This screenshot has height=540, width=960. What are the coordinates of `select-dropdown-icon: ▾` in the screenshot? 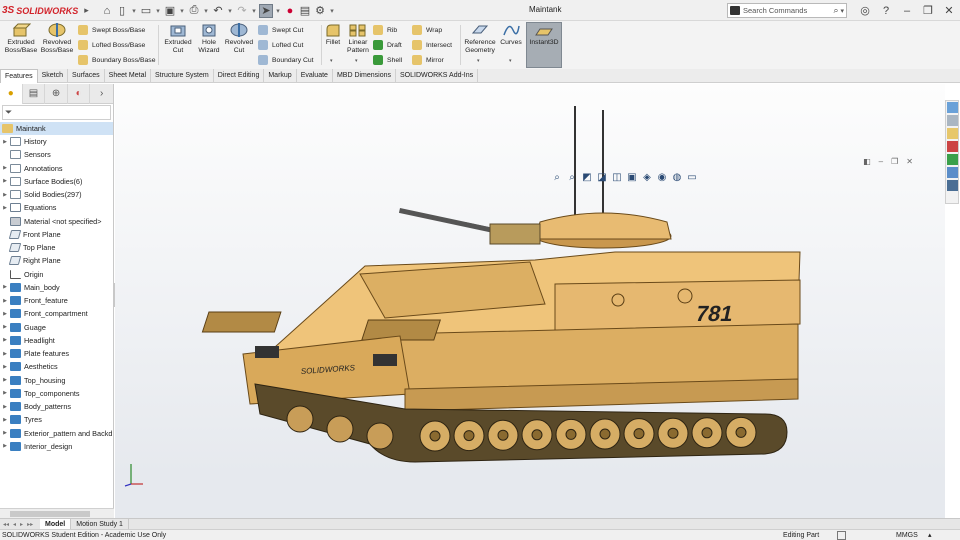 It's located at (278, 11).